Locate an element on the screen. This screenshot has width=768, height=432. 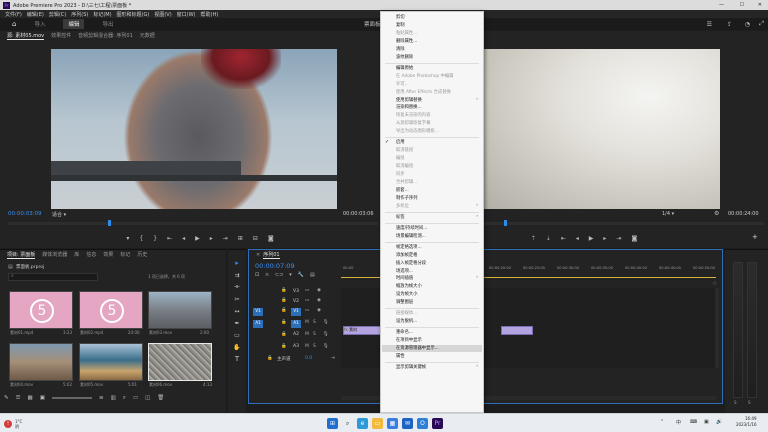
zoom-slider is located at coordinates (71, 398).